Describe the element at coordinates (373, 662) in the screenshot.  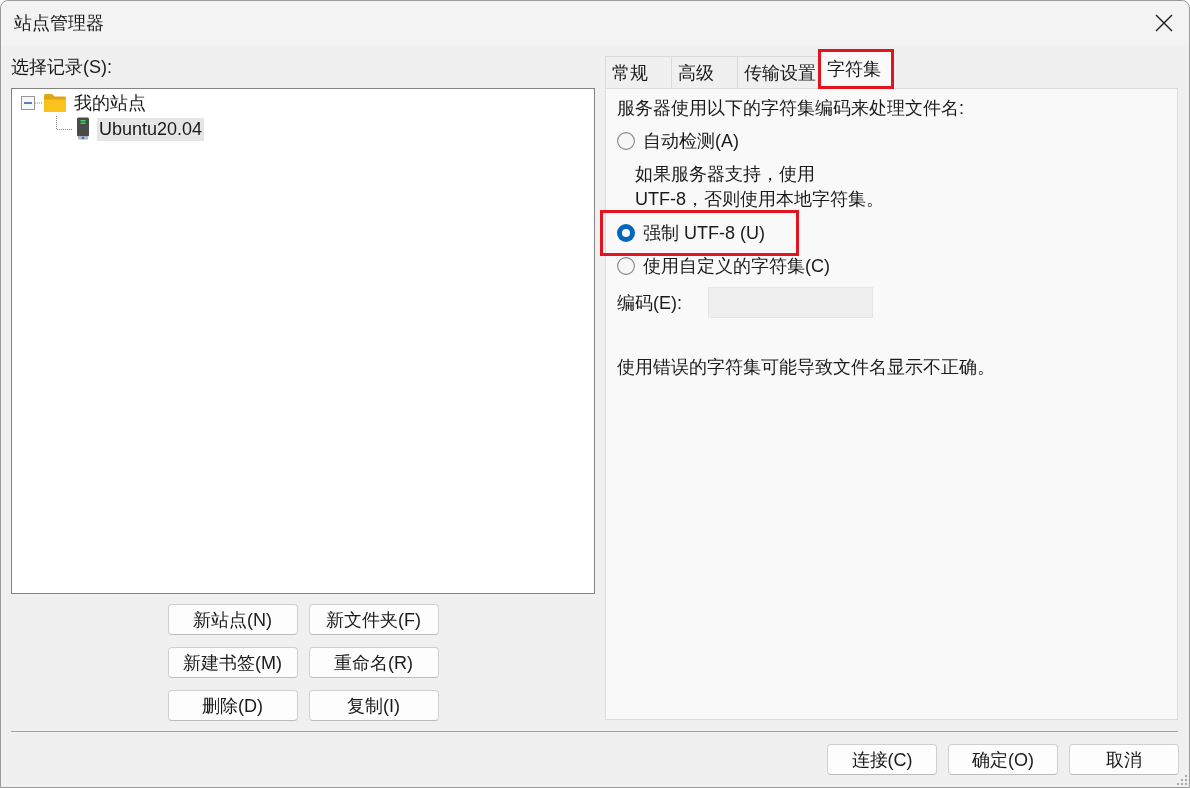
I see `site-action-button: 重命名(R)` at that location.